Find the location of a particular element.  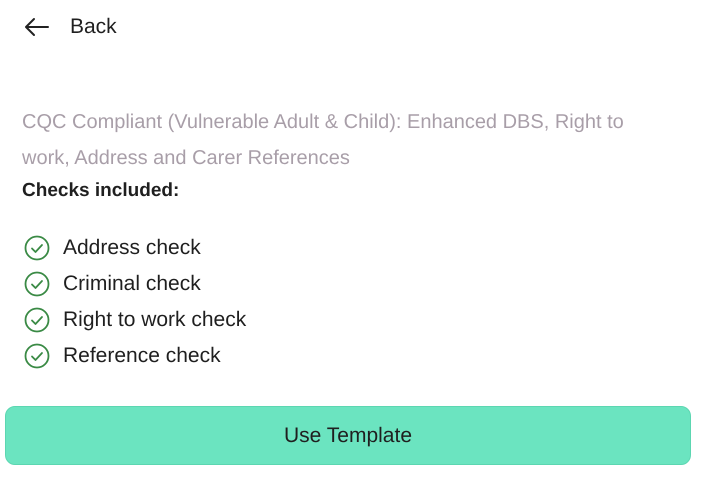

back-arrow-icon is located at coordinates (37, 27).